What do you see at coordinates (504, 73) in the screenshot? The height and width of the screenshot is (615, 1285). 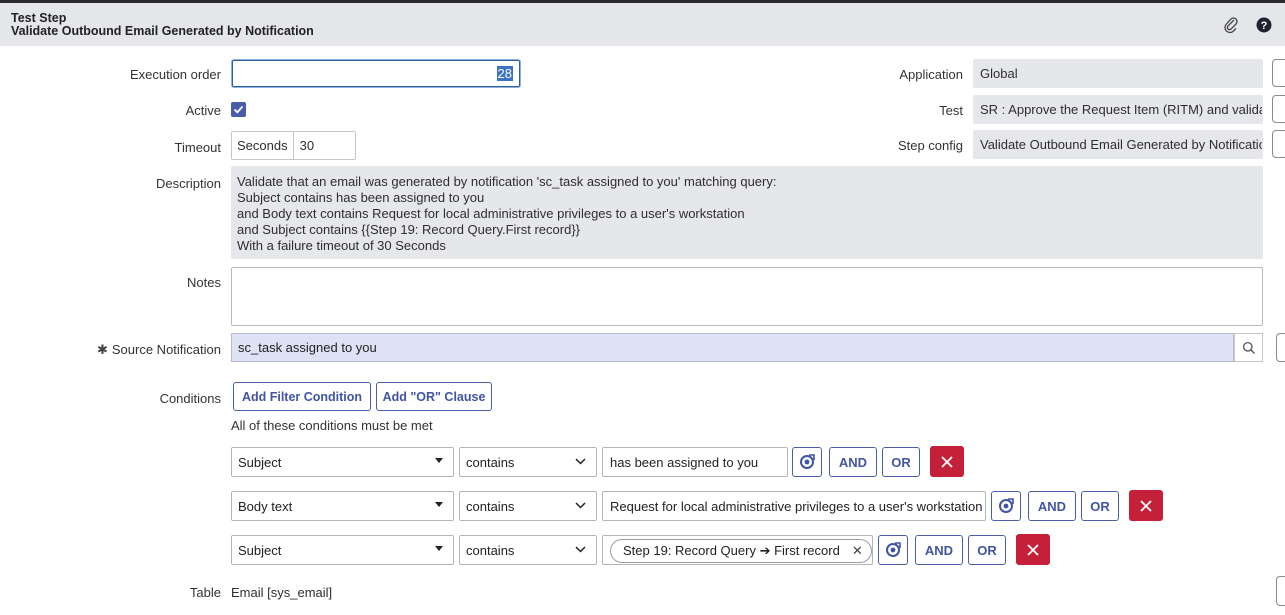 I see `execution-order-value: 28` at bounding box center [504, 73].